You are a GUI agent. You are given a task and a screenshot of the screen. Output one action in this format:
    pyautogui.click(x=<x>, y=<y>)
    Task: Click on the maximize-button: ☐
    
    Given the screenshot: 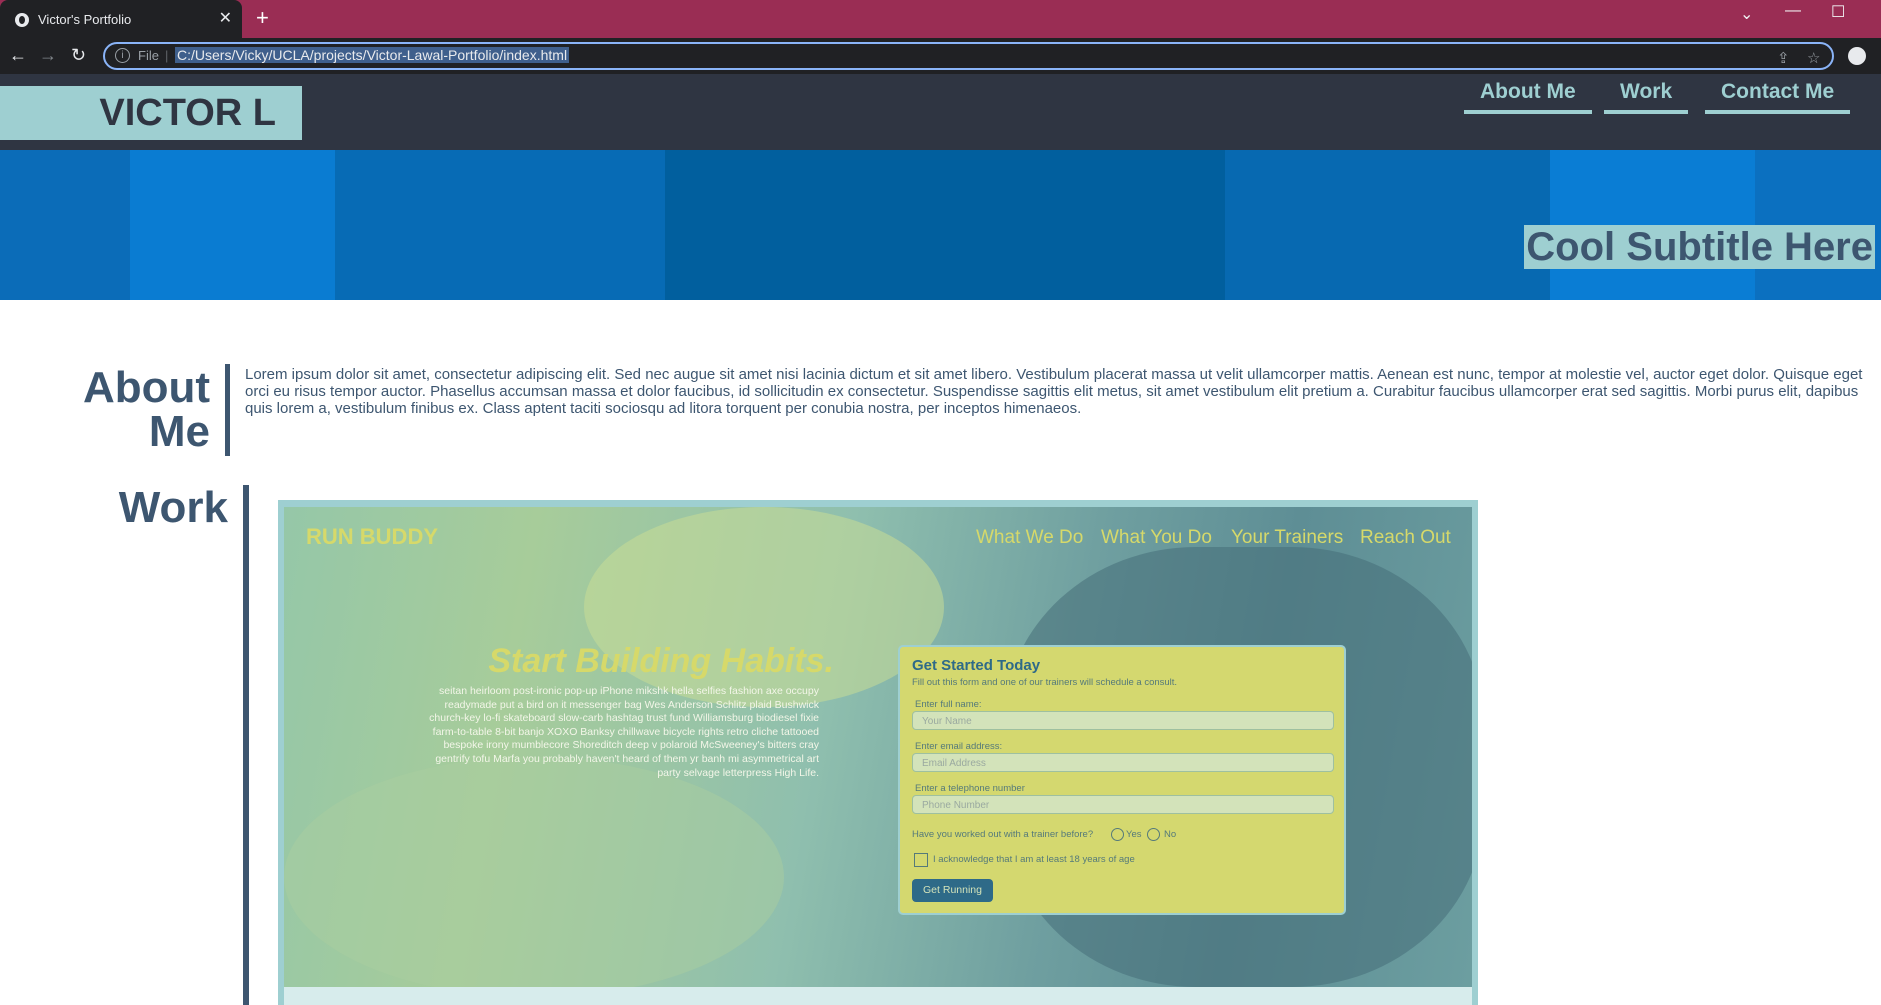 What is the action you would take?
    pyautogui.click(x=1838, y=12)
    